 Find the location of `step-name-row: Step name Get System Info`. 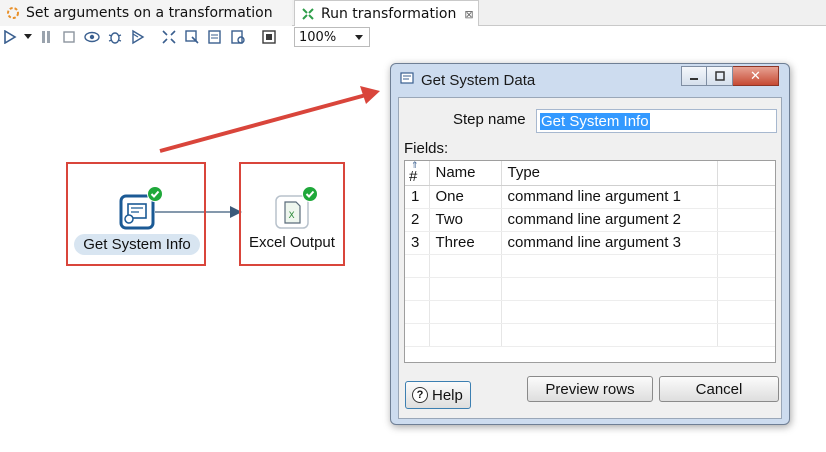

step-name-row: Step name Get System Info is located at coordinates (590, 119).